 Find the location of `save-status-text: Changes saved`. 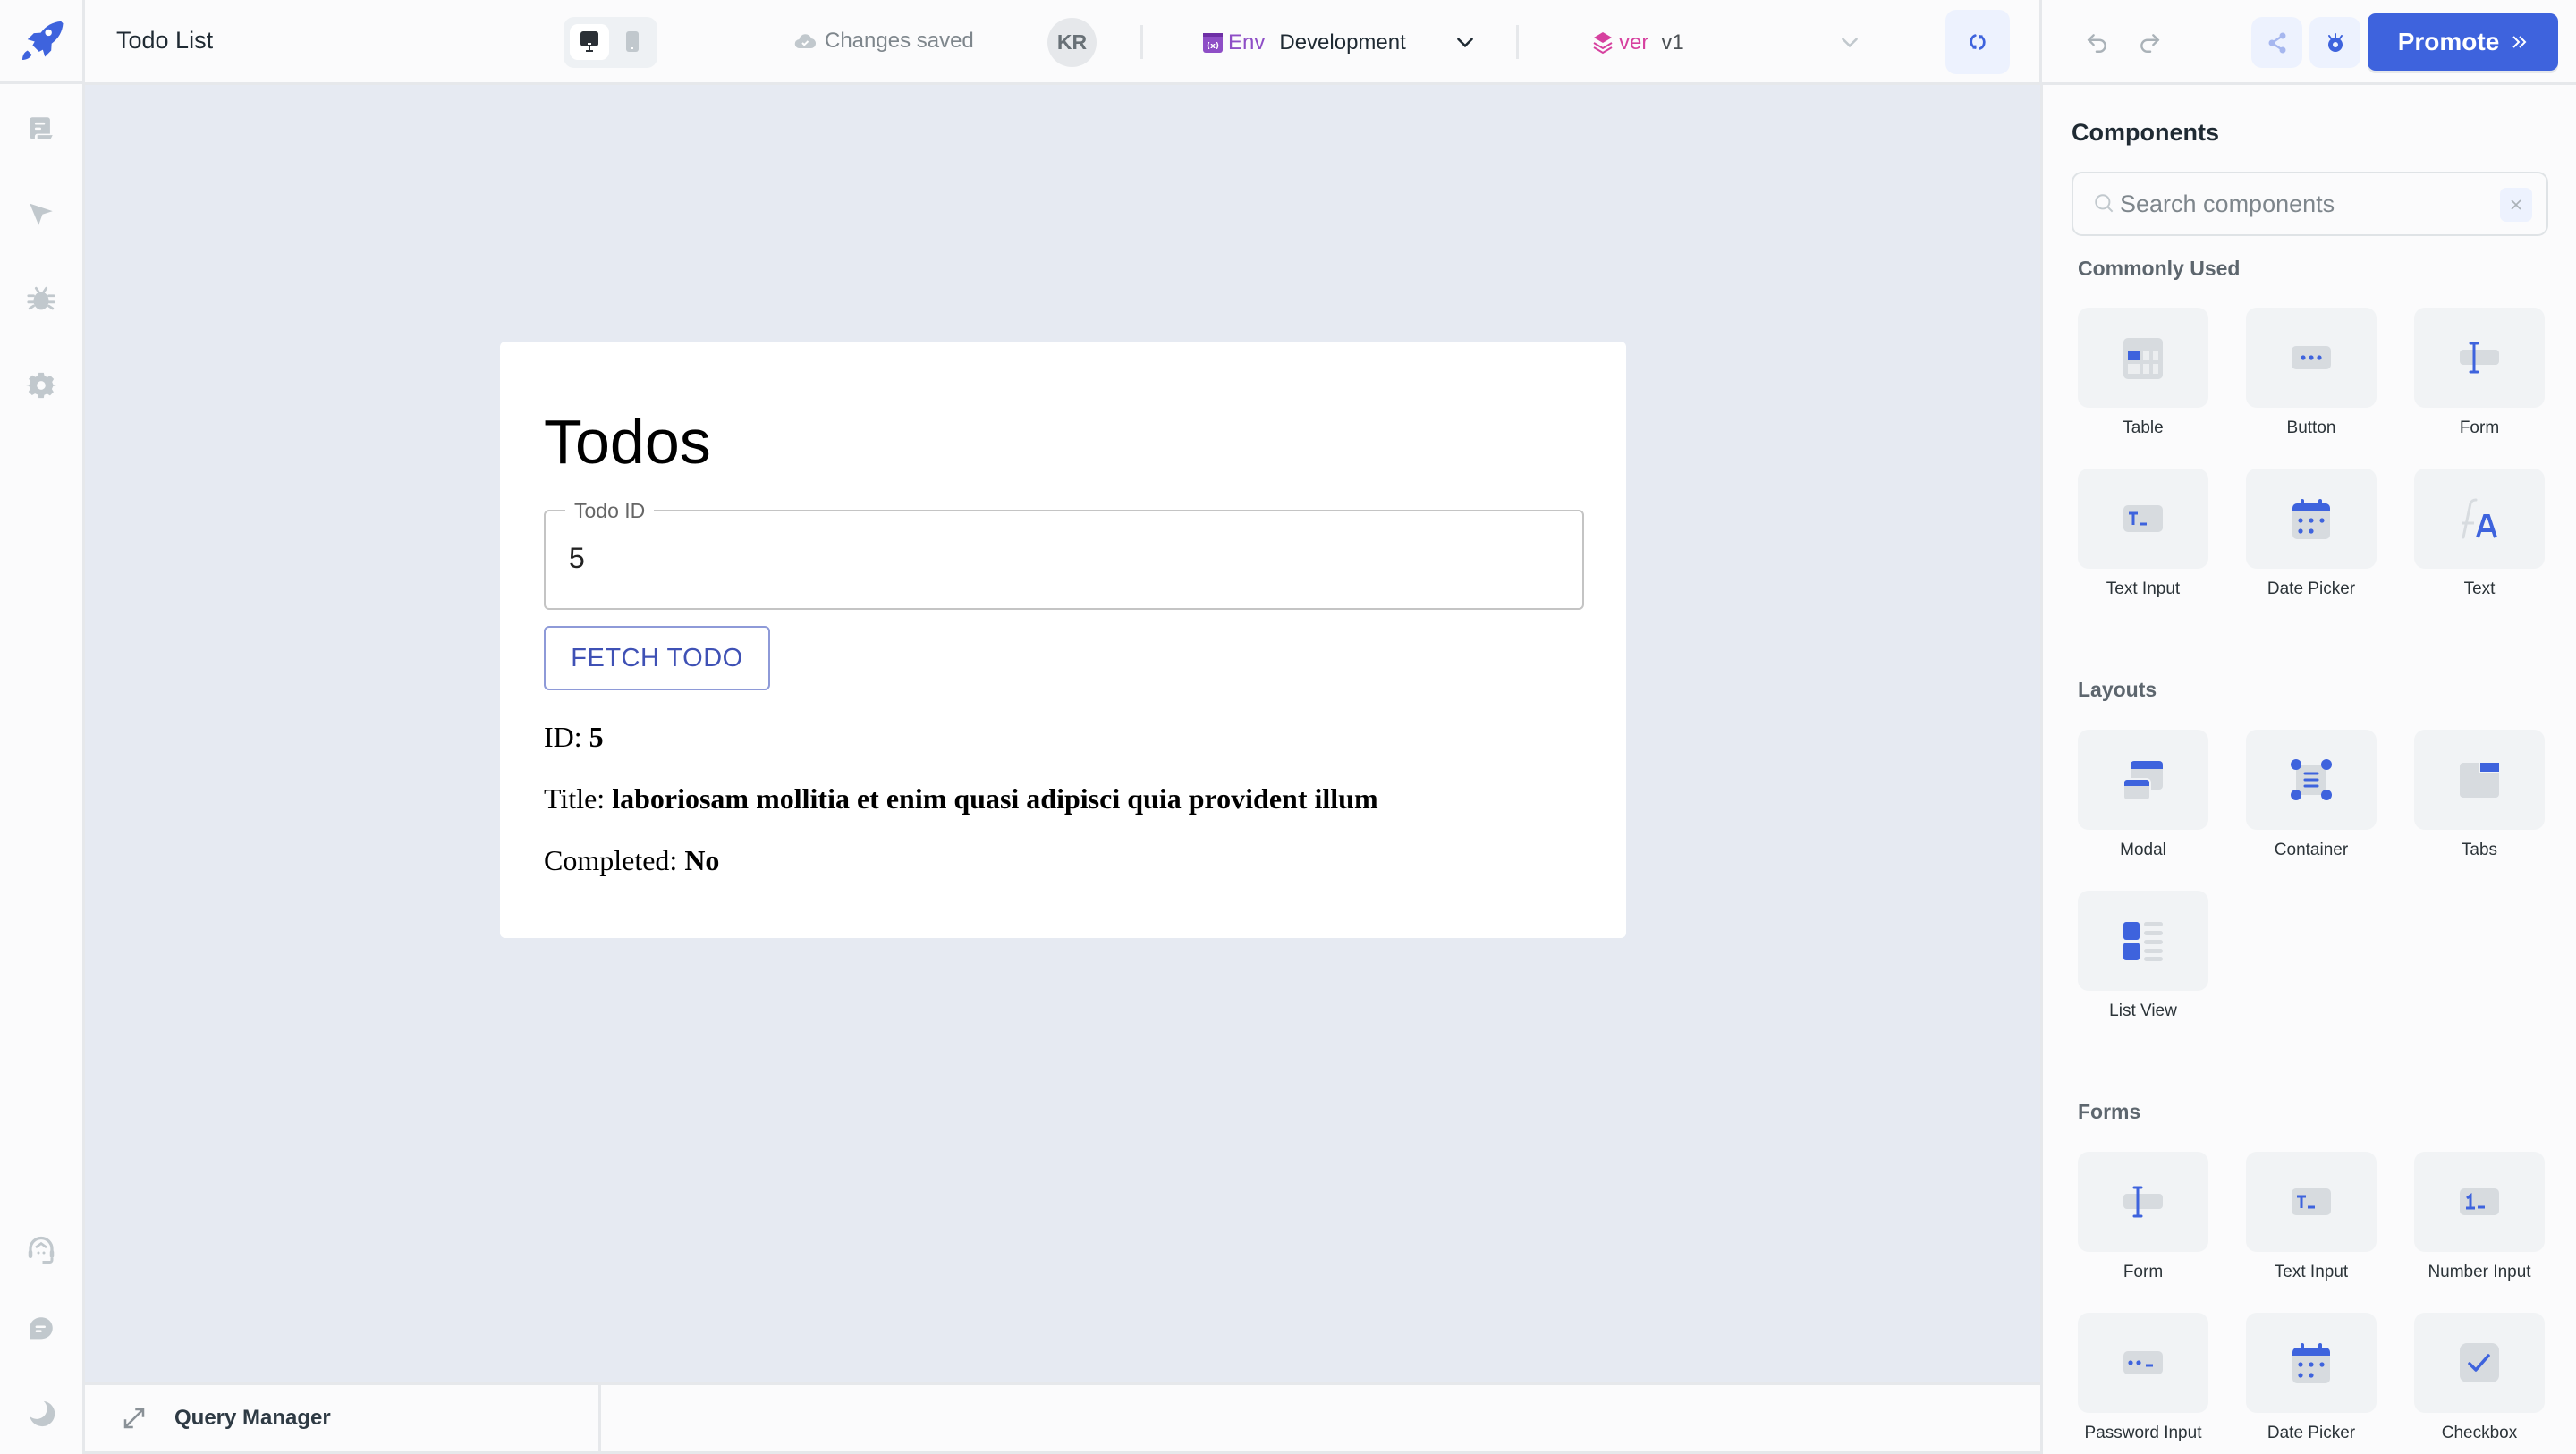

save-status-text: Changes saved is located at coordinates (899, 41).